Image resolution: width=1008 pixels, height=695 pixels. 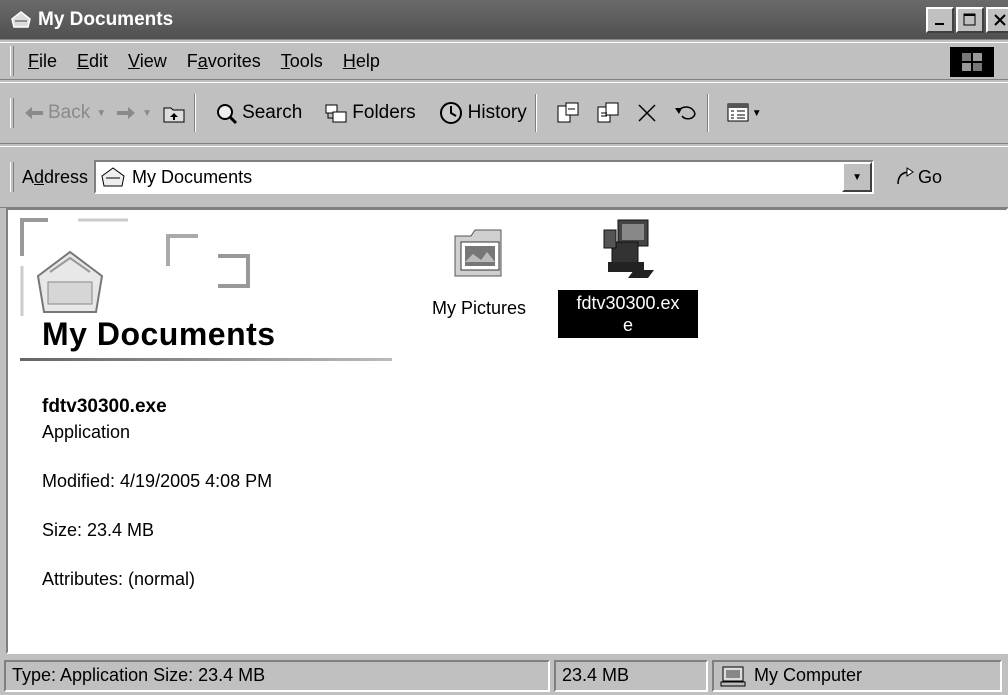 What do you see at coordinates (504, 20) in the screenshot?
I see `title-bar: My Documents` at bounding box center [504, 20].